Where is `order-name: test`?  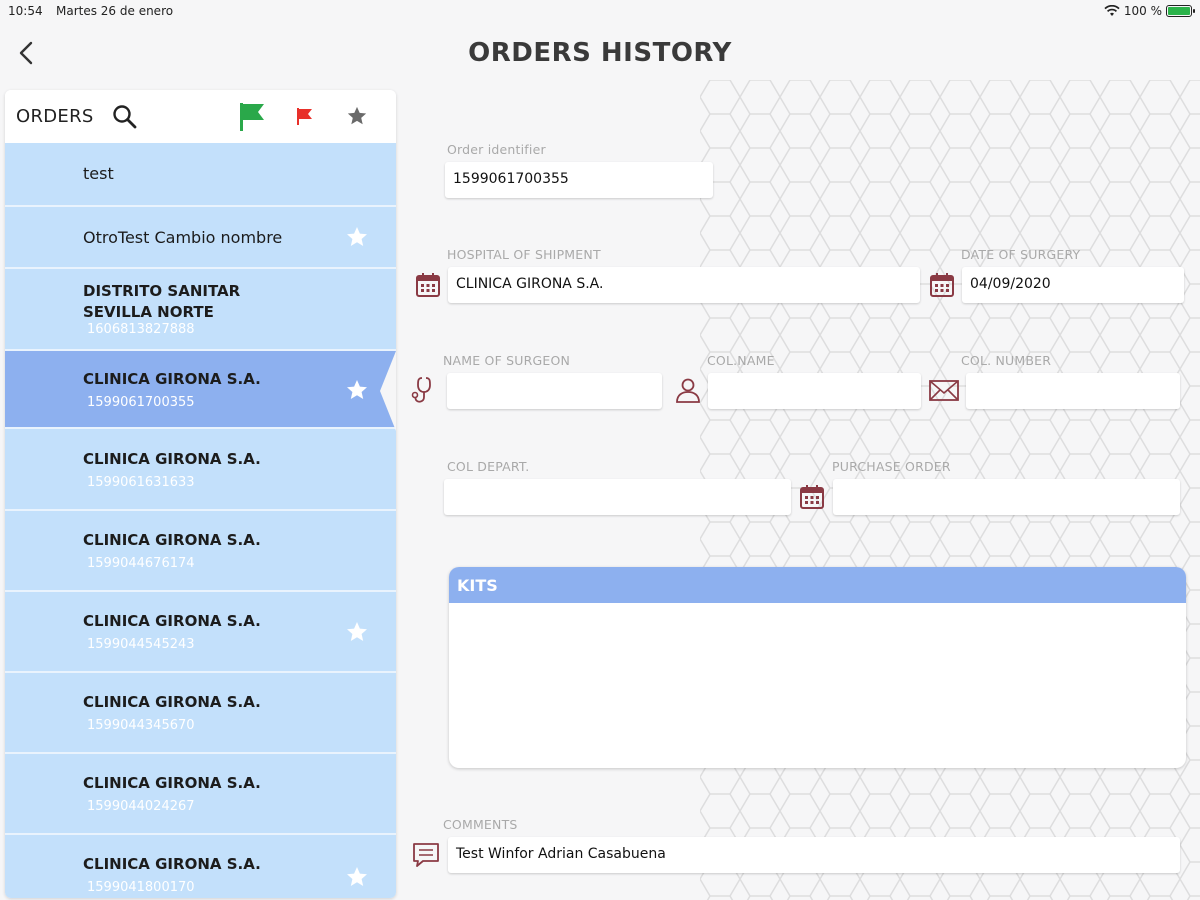
order-name: test is located at coordinates (98, 173).